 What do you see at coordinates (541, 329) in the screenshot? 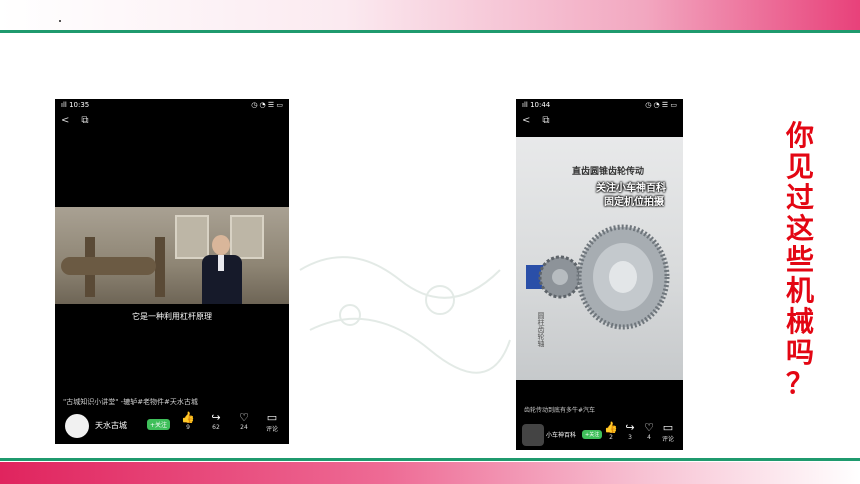
I see `panel-side-label: 圆柱齿轮轴` at bounding box center [541, 329].